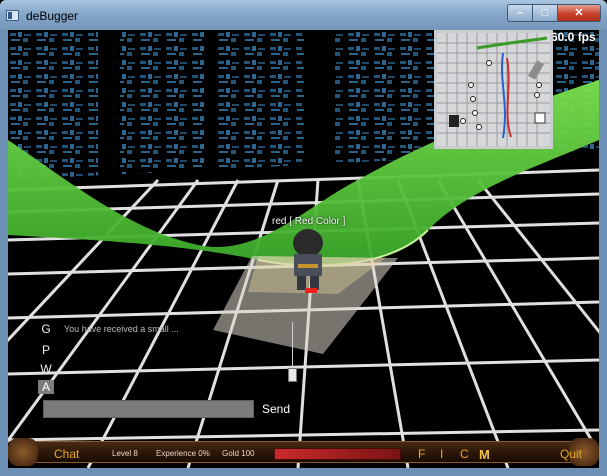 This screenshot has width=607, height=476. Describe the element at coordinates (183, 453) in the screenshot. I see `experience-readout: Experience 0%` at that location.